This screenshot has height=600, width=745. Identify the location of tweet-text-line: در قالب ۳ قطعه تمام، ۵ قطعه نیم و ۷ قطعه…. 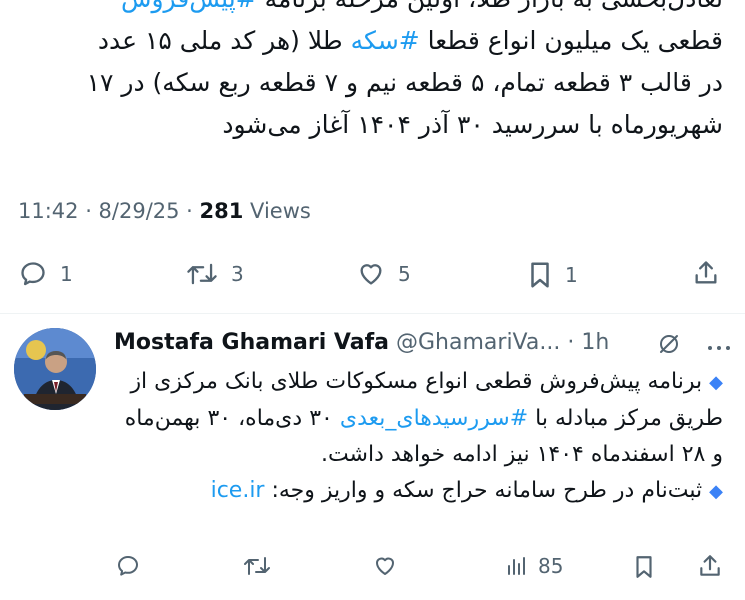
(404, 82).